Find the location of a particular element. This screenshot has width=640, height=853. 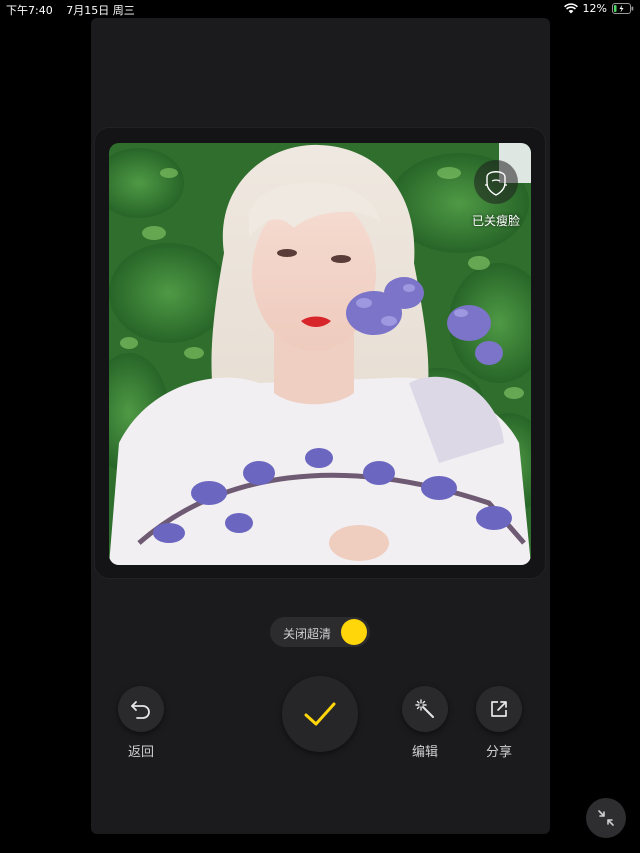

status-bar: 下午7:40 7月15日 周三 12% is located at coordinates (320, 9).